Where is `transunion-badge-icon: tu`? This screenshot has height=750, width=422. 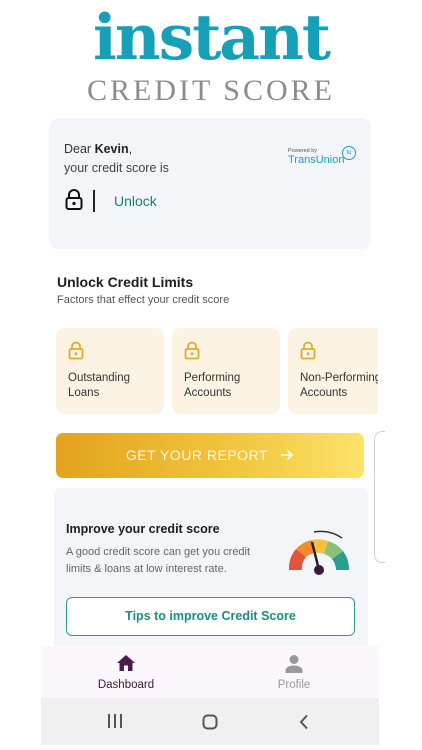
transunion-badge-icon: tu is located at coordinates (349, 153).